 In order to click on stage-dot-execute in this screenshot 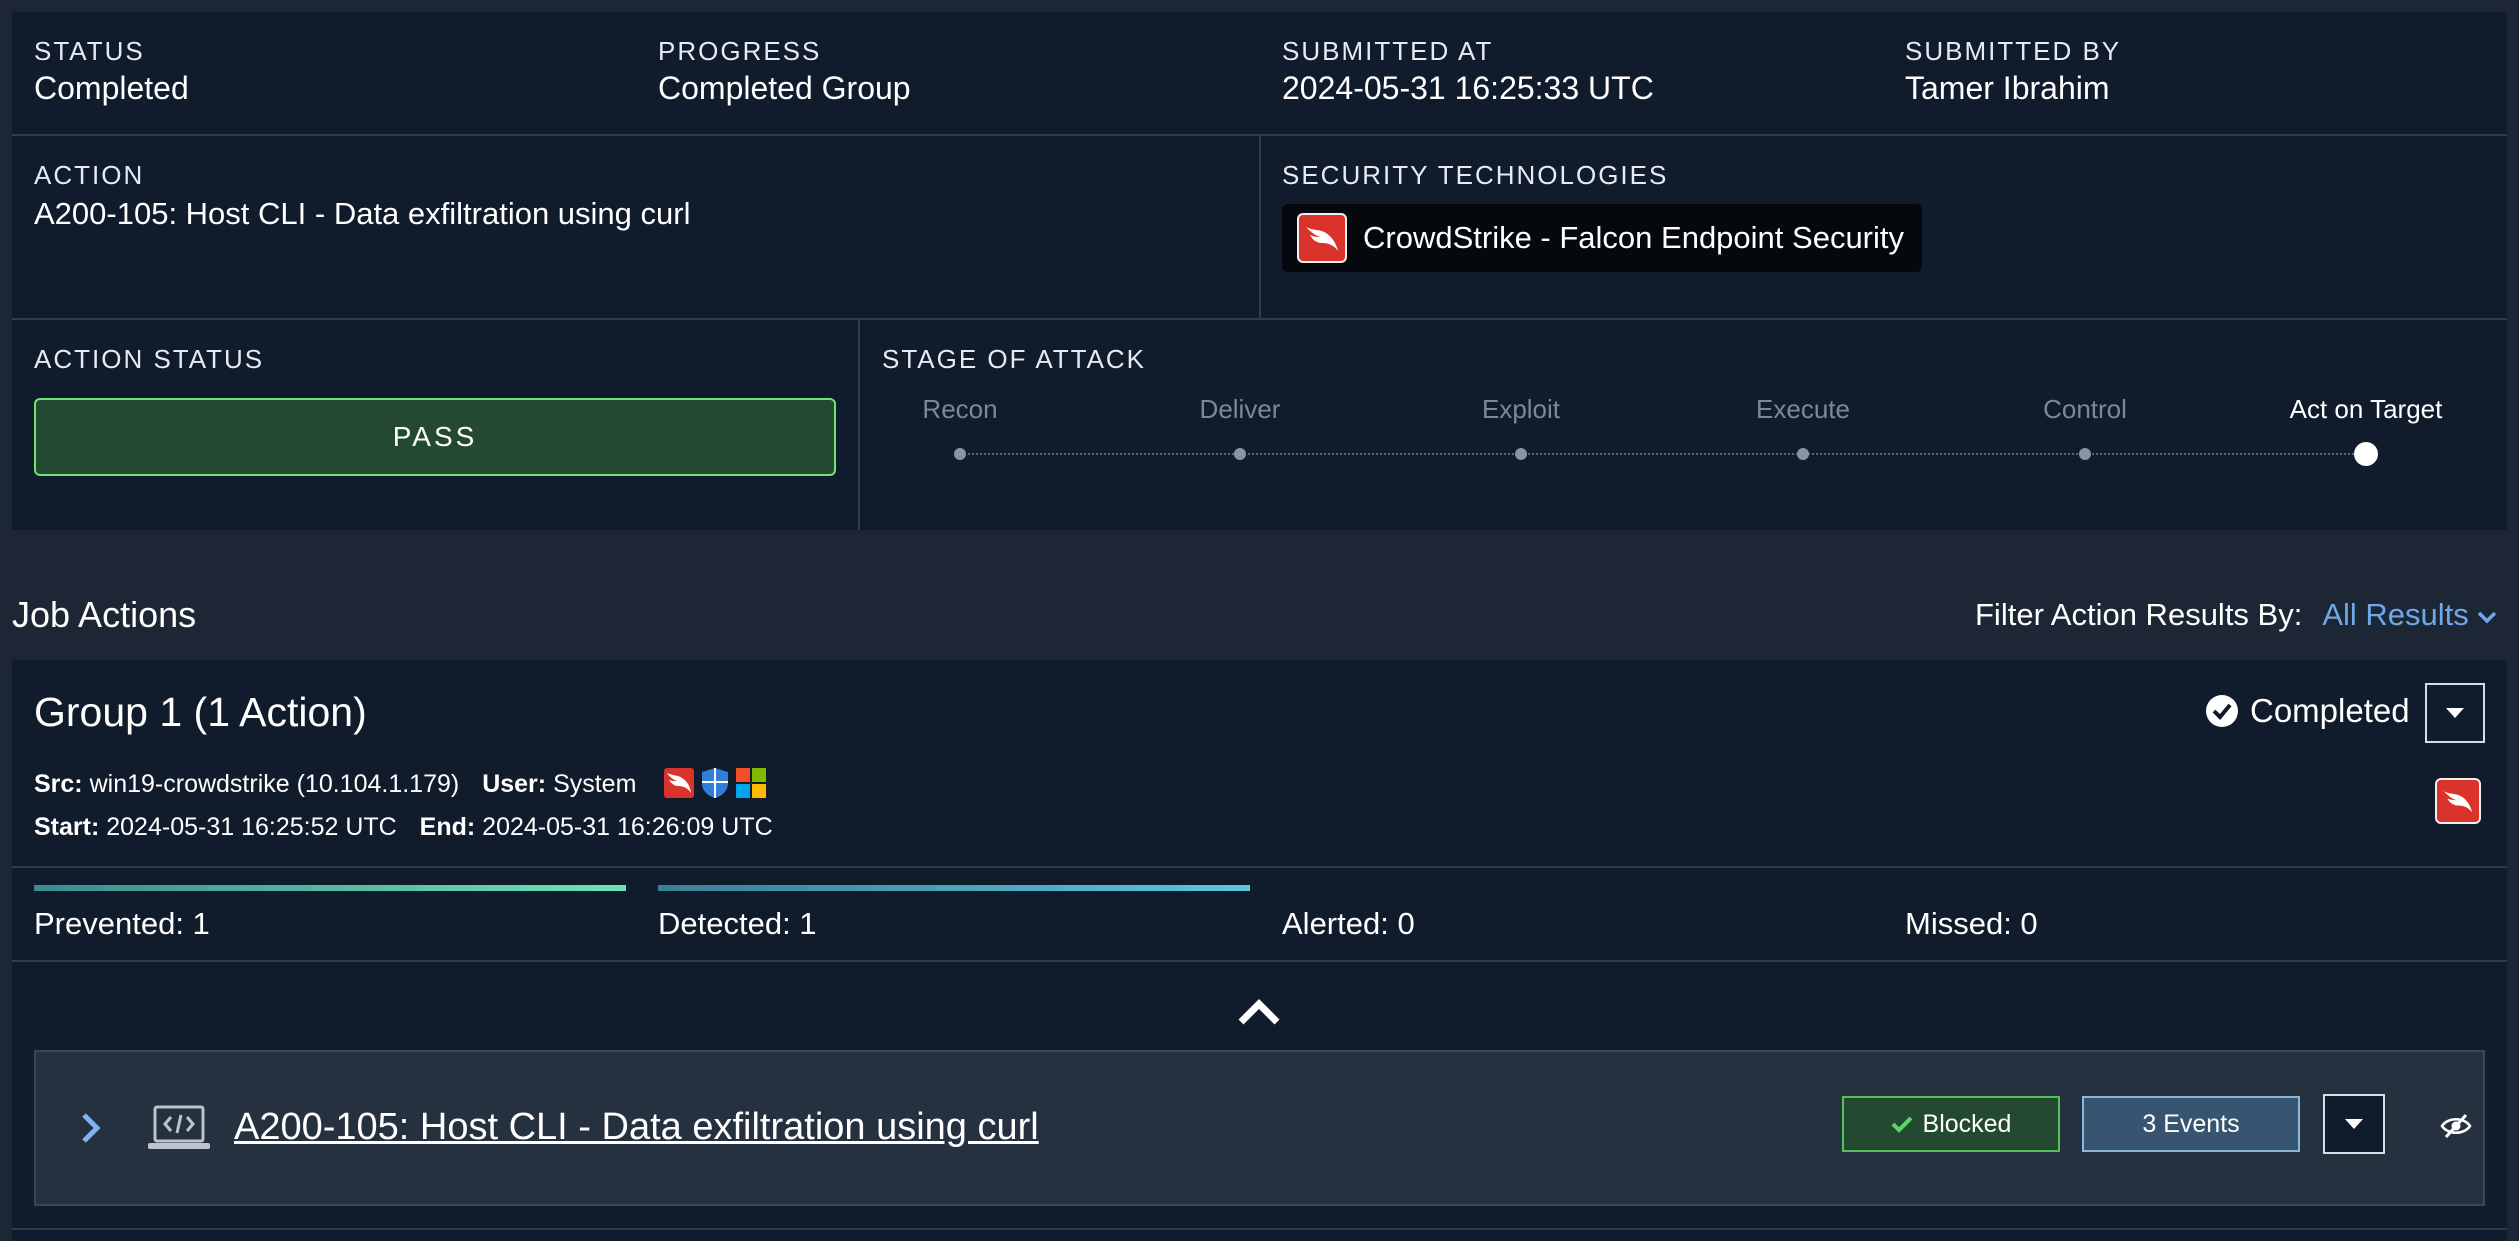, I will do `click(1803, 454)`.